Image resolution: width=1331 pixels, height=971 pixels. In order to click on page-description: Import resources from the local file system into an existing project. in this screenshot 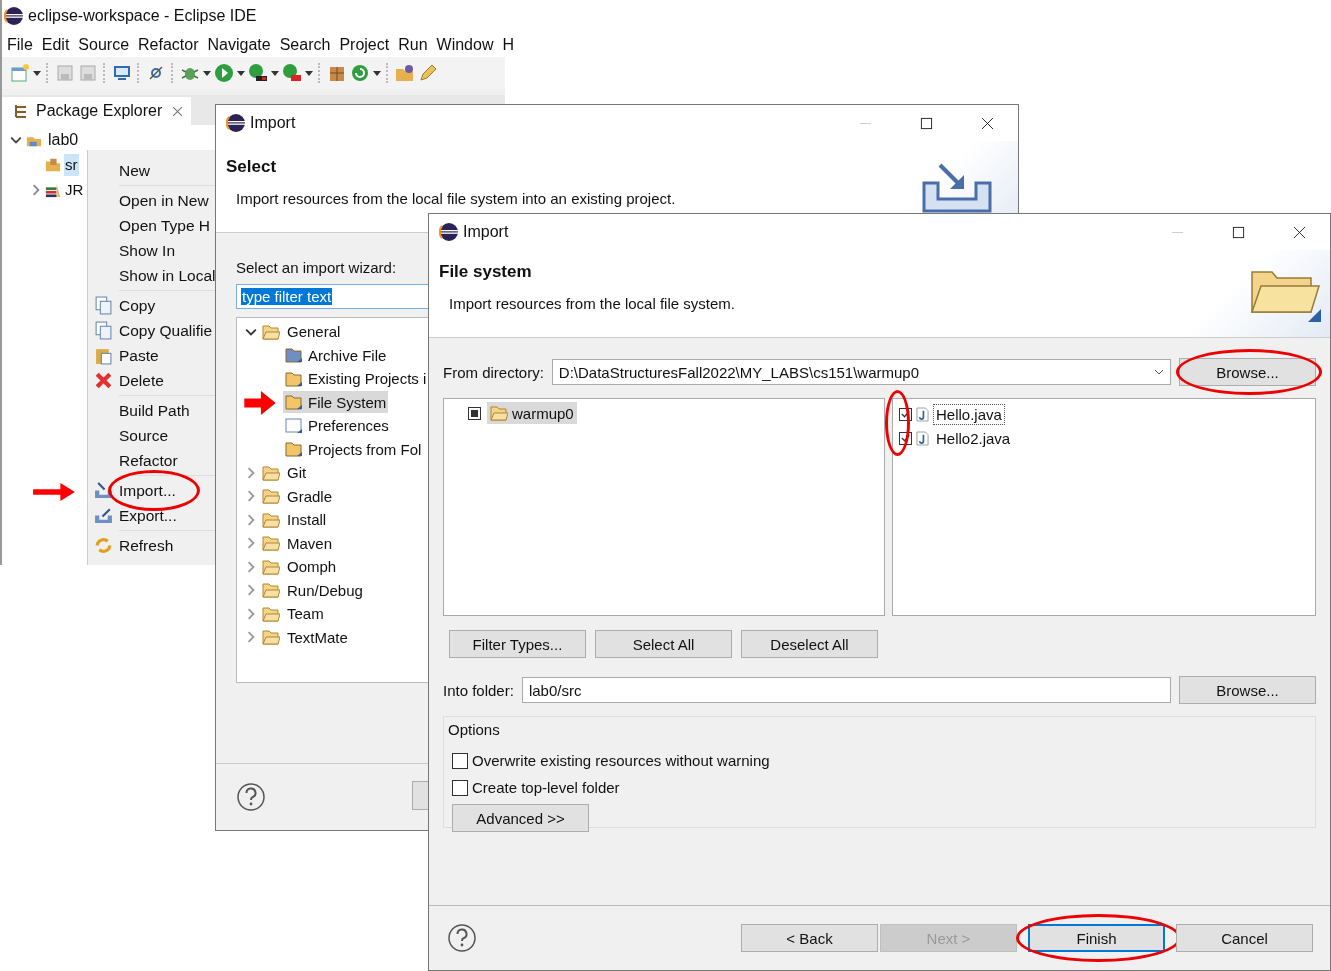, I will do `click(456, 198)`.